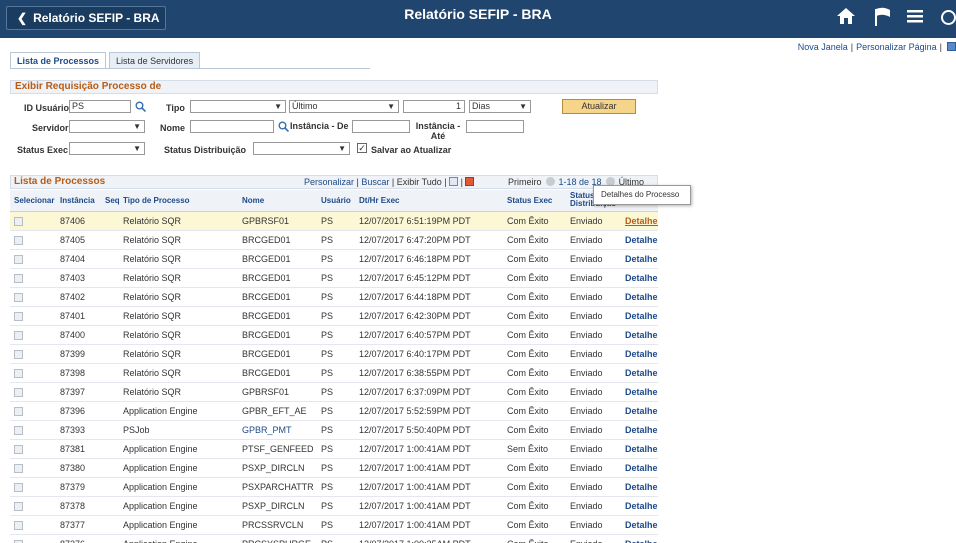 This screenshot has height=543, width=956. What do you see at coordinates (78, 449) in the screenshot?
I see `cell-instance: 87381` at bounding box center [78, 449].